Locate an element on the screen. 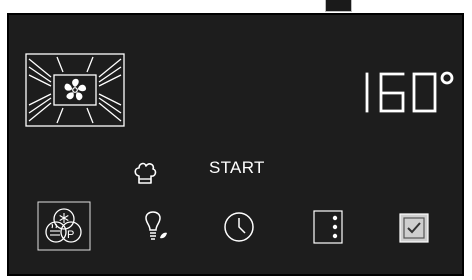  start-button: START is located at coordinates (237, 168).